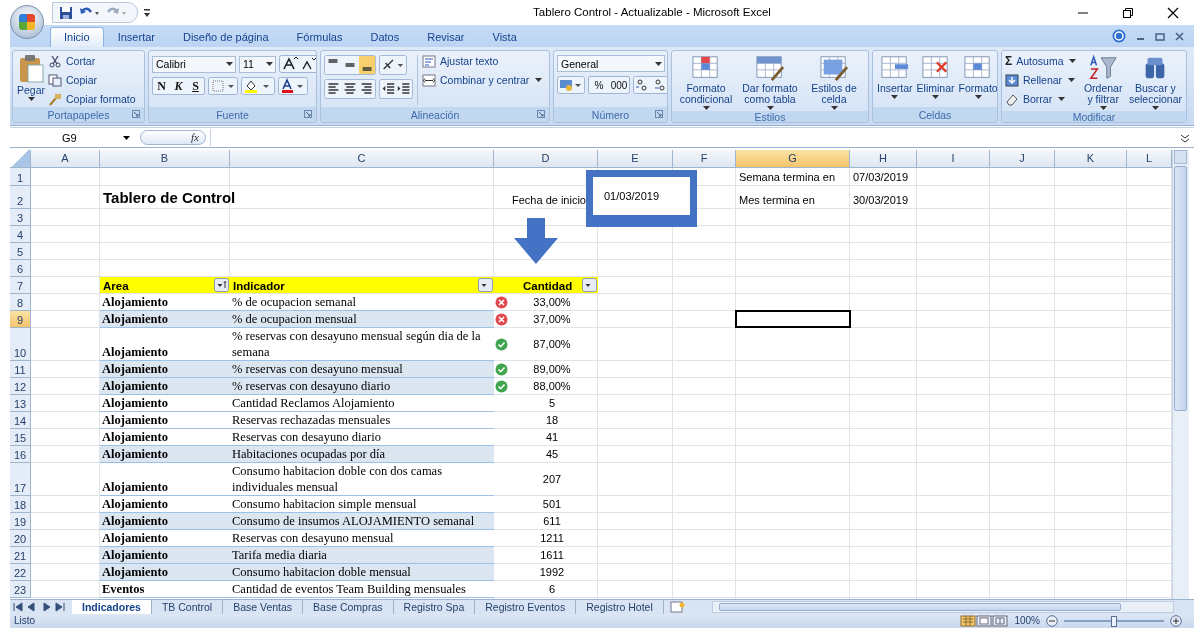 This screenshot has height=630, width=1194. Describe the element at coordinates (92, 61) in the screenshot. I see `cut-button: Cortar` at that location.